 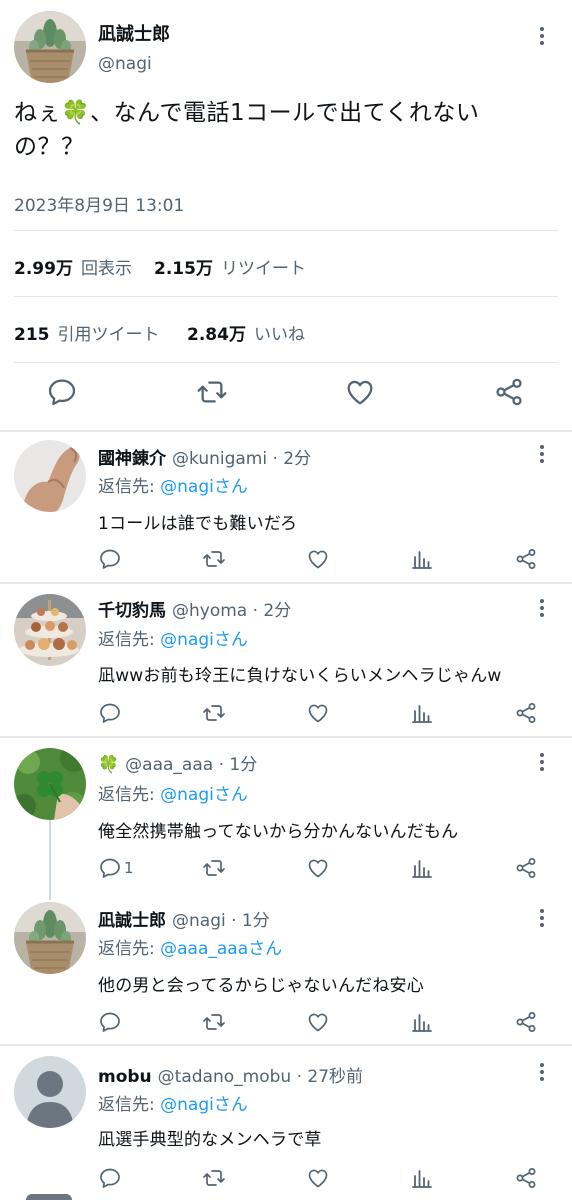 I want to click on avatar-kunigami, so click(x=50, y=476).